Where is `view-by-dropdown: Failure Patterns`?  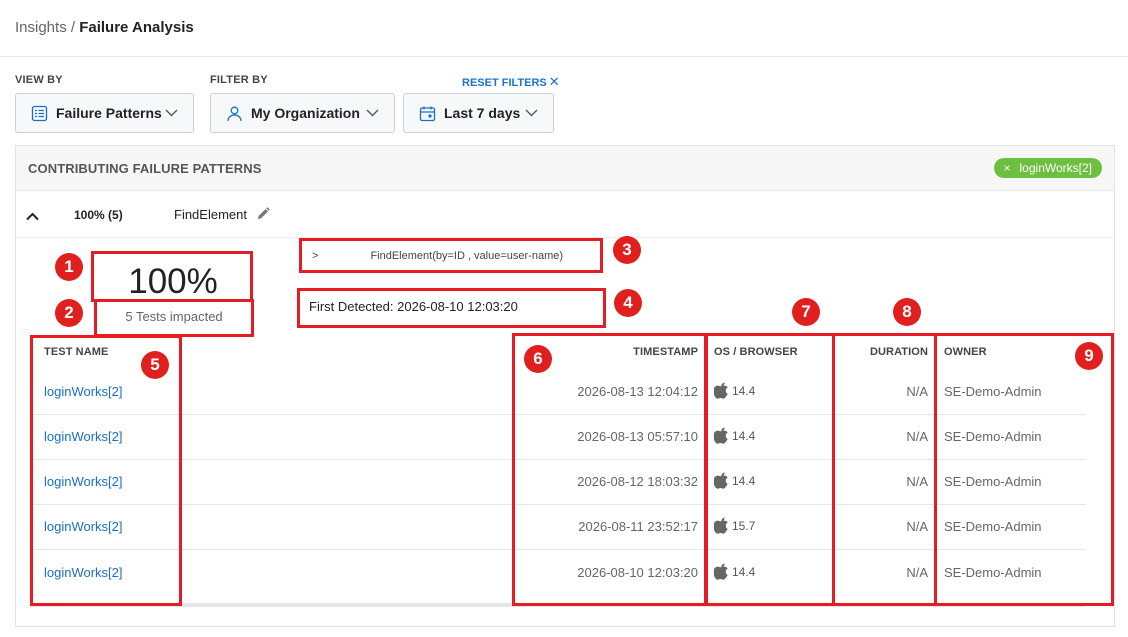
view-by-dropdown: Failure Patterns is located at coordinates (104, 113).